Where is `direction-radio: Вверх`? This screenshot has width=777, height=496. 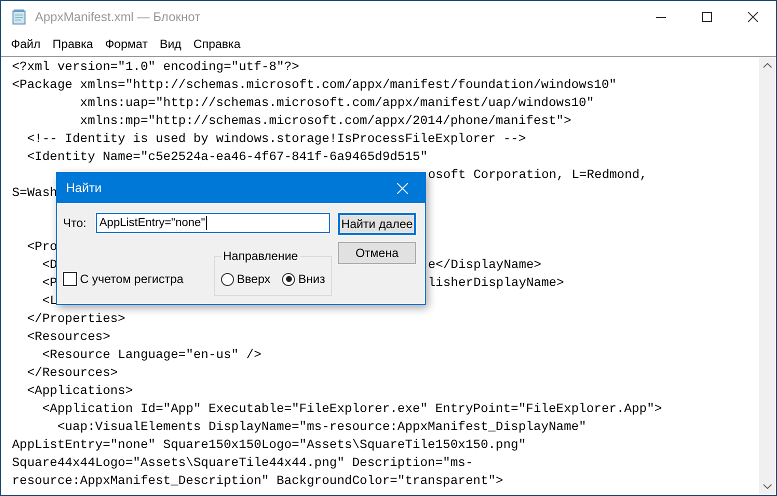 direction-radio: Вверх is located at coordinates (245, 279).